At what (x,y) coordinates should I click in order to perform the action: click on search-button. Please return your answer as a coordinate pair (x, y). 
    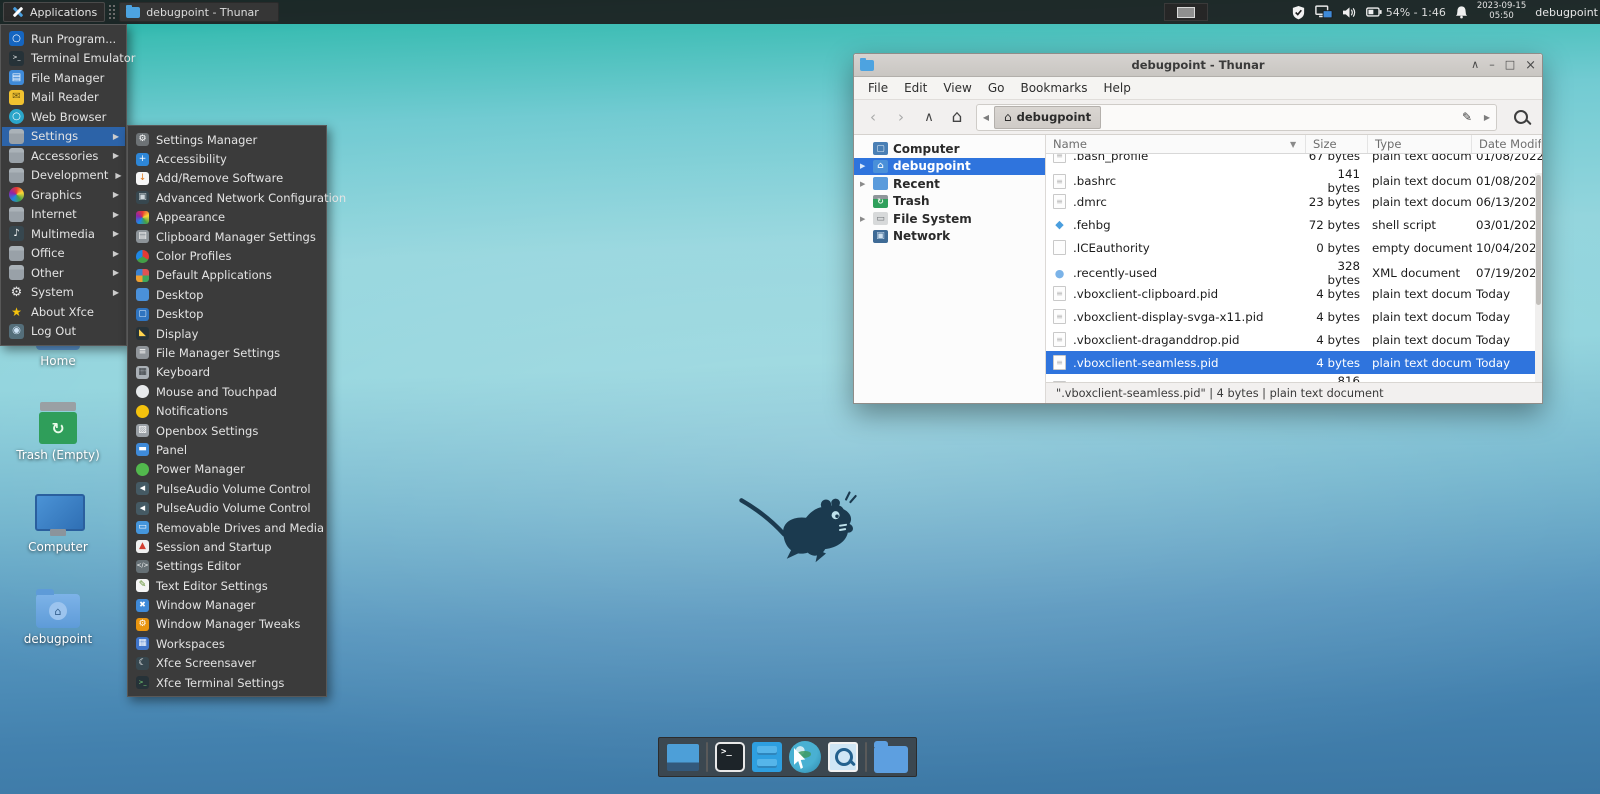
    Looking at the image, I should click on (1521, 117).